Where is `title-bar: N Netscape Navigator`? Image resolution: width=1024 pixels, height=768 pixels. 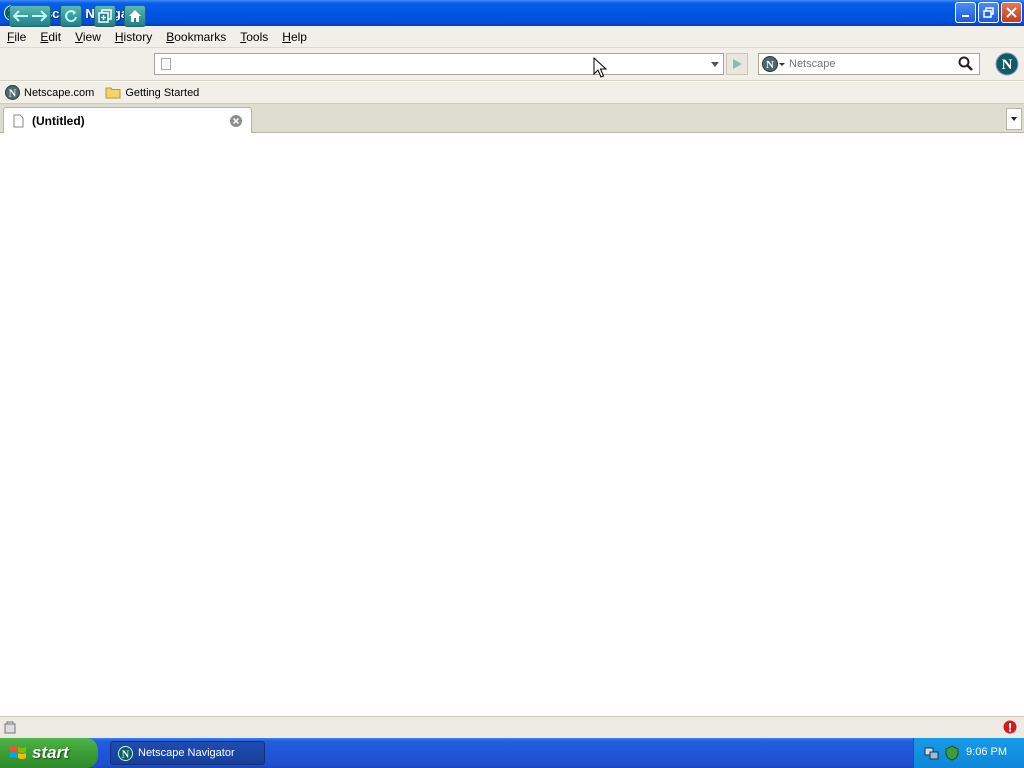
title-bar: N Netscape Navigator is located at coordinates (512, 13).